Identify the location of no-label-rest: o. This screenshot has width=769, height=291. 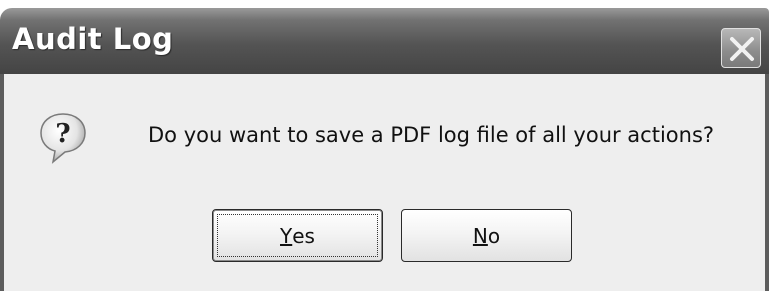
(494, 235).